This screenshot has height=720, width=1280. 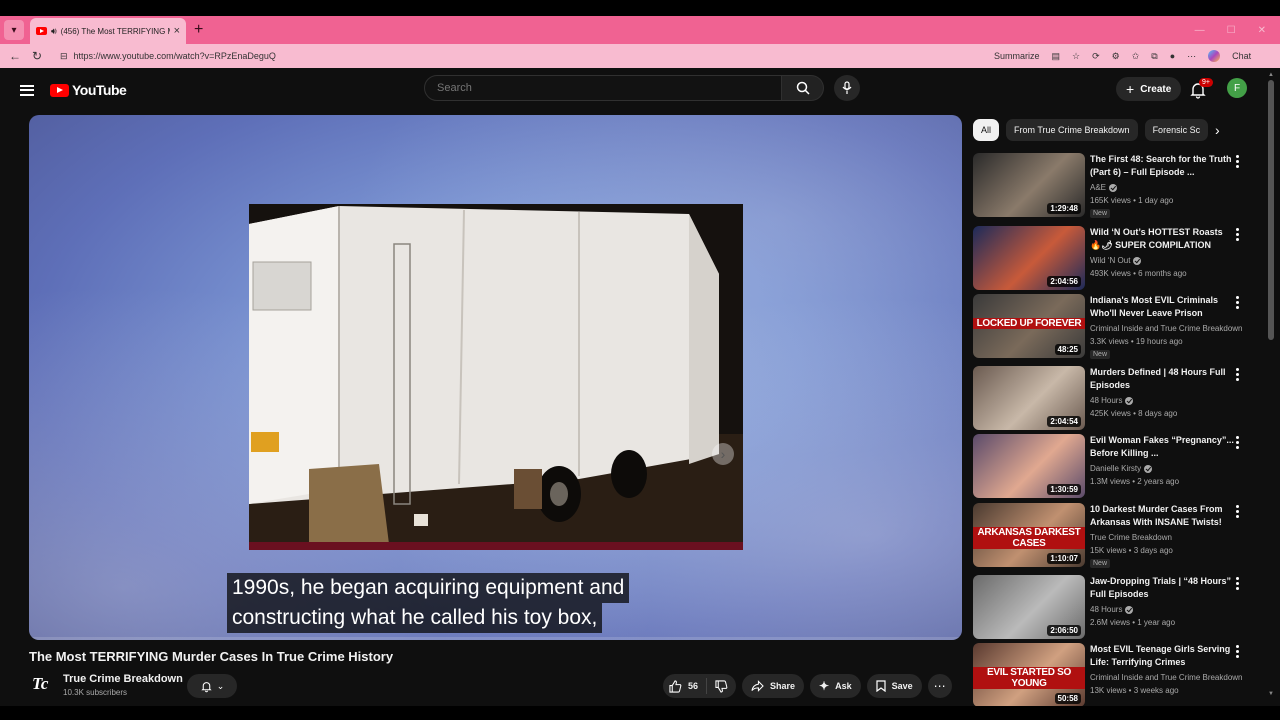 What do you see at coordinates (721, 686) in the screenshot?
I see `dislike-button` at bounding box center [721, 686].